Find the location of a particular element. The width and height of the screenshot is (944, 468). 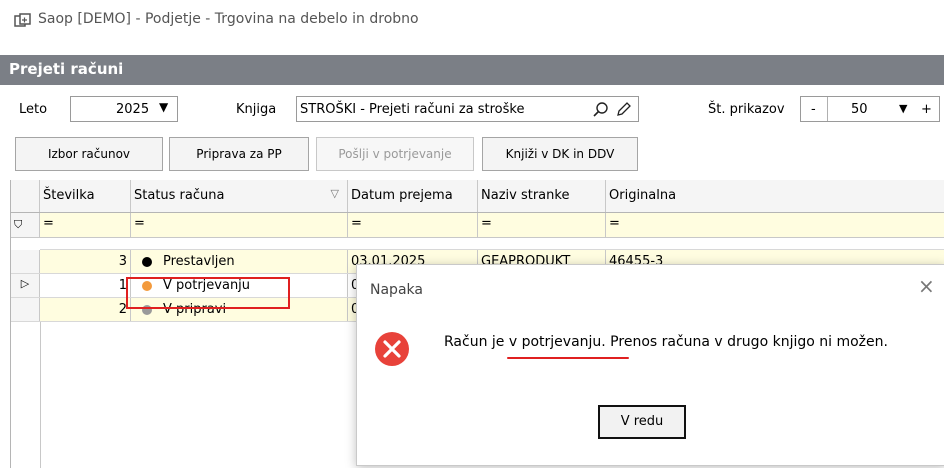

leto-label: Leto is located at coordinates (33, 109).